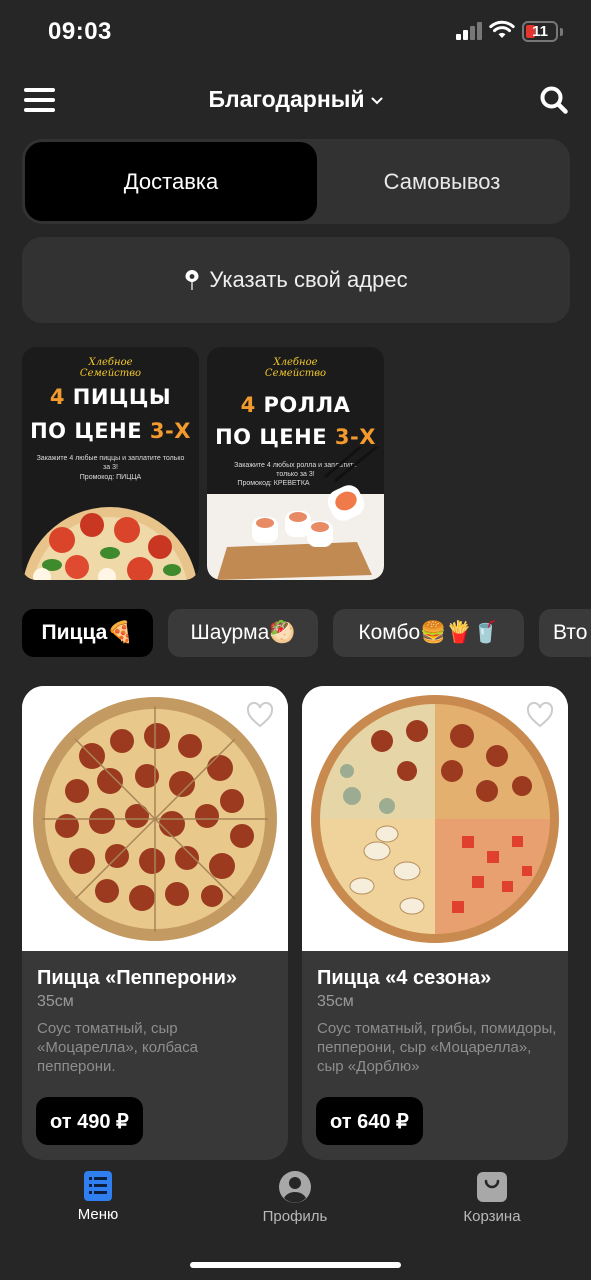  What do you see at coordinates (295, 1187) in the screenshot?
I see `profile-icon` at bounding box center [295, 1187].